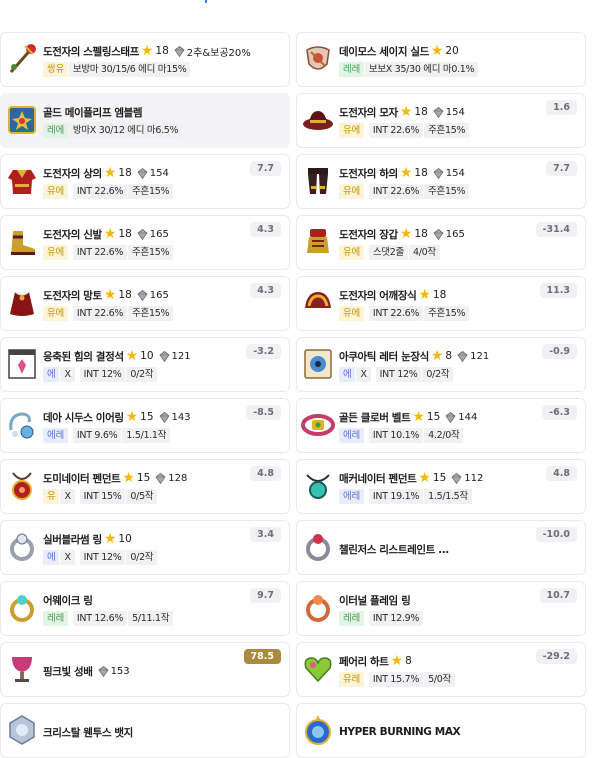  What do you see at coordinates (441, 242) in the screenshot?
I see `equipment-card: 도전자의 장갑 ★ 18 165 유에 스댓2줄 4/0작 -31.4` at bounding box center [441, 242].